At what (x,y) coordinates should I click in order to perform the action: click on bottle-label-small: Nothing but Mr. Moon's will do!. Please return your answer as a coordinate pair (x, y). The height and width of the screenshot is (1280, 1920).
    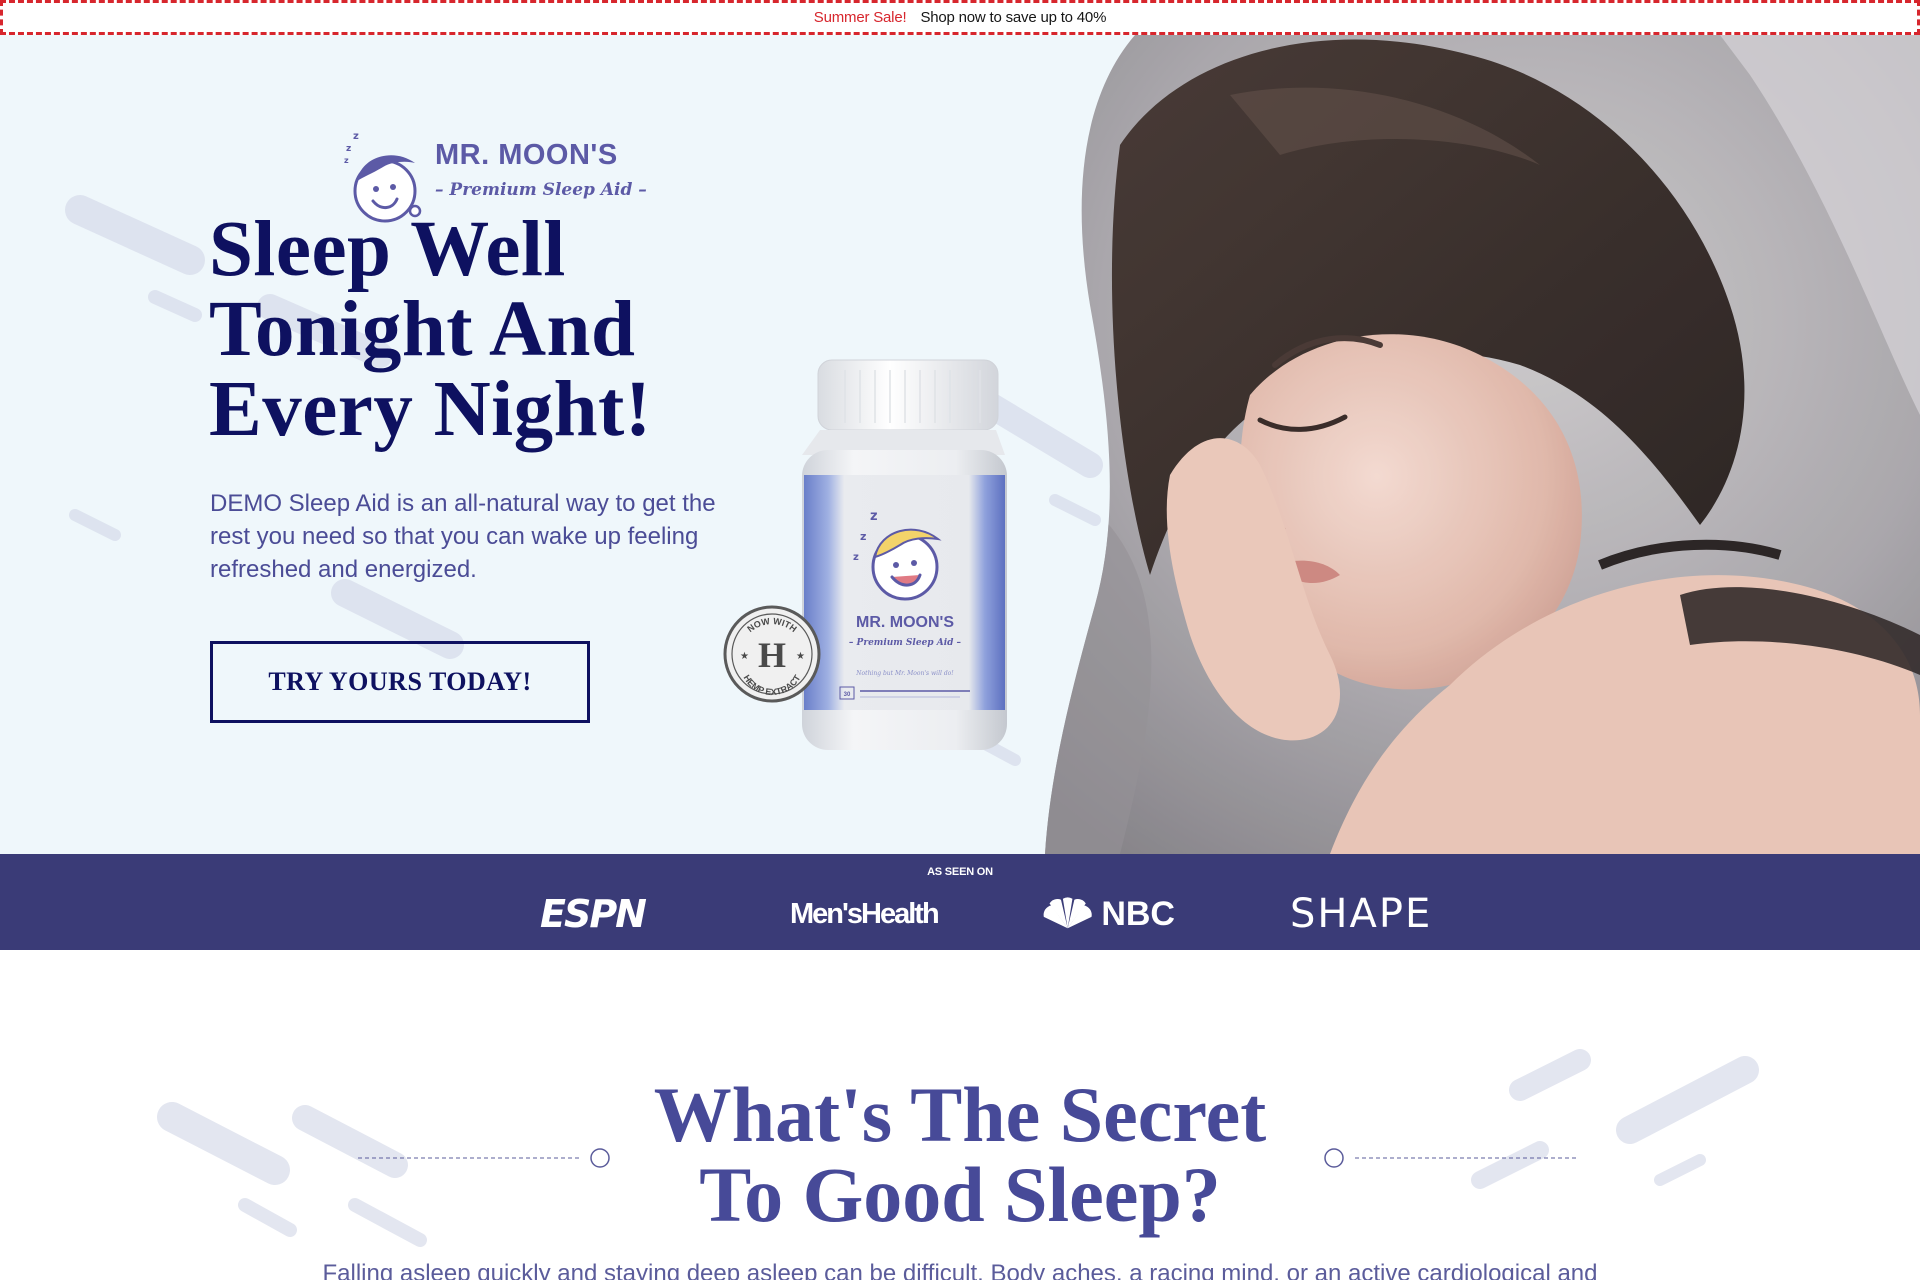
    Looking at the image, I should click on (904, 673).